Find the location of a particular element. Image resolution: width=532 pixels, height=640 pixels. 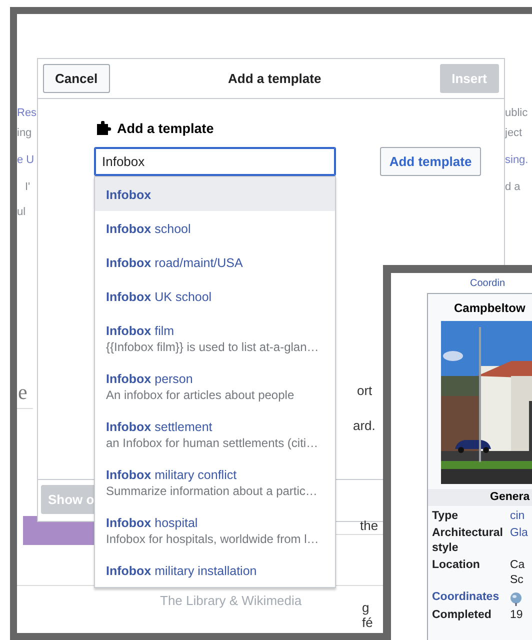

text-fragment: g is located at coordinates (366, 607).